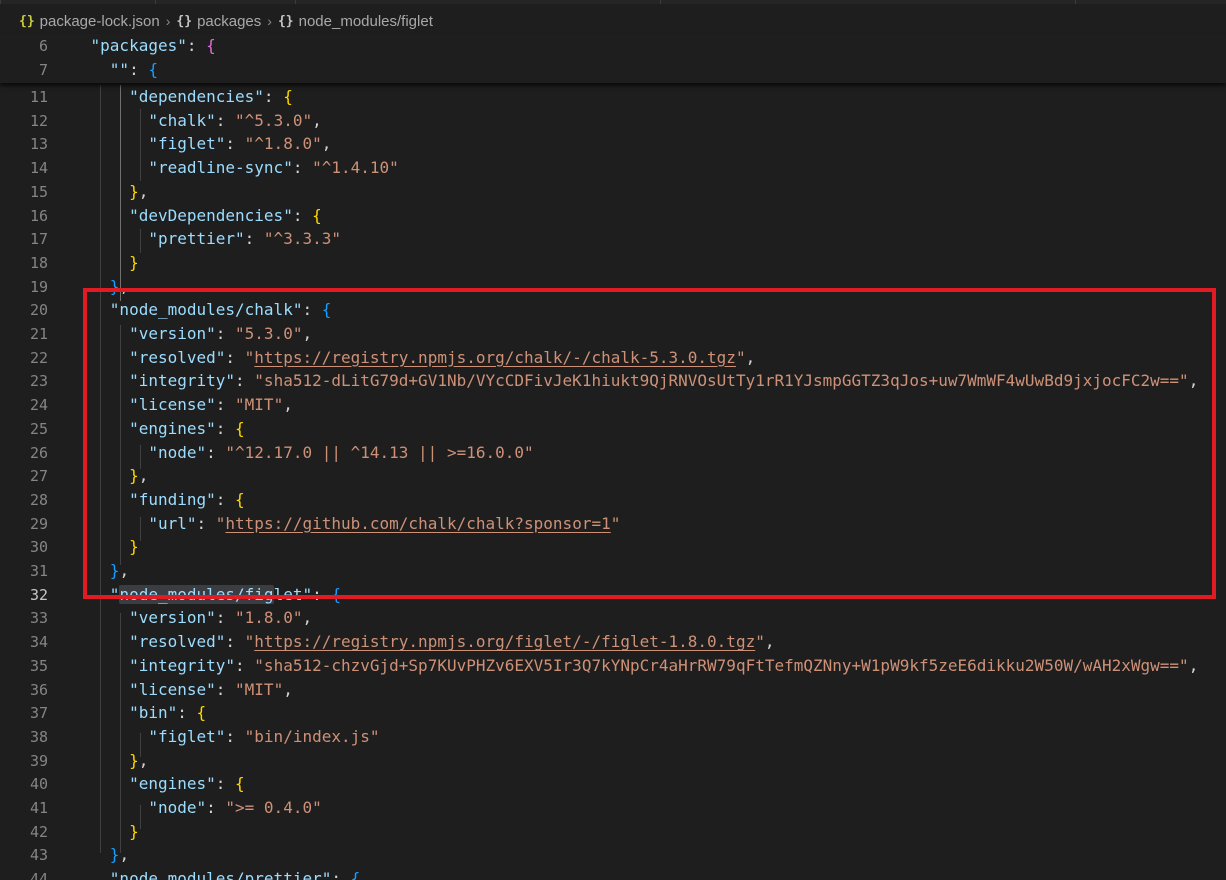  Describe the element at coordinates (613, 737) in the screenshot. I see `code-line: 38 "figlet": "bin/index.js"` at that location.